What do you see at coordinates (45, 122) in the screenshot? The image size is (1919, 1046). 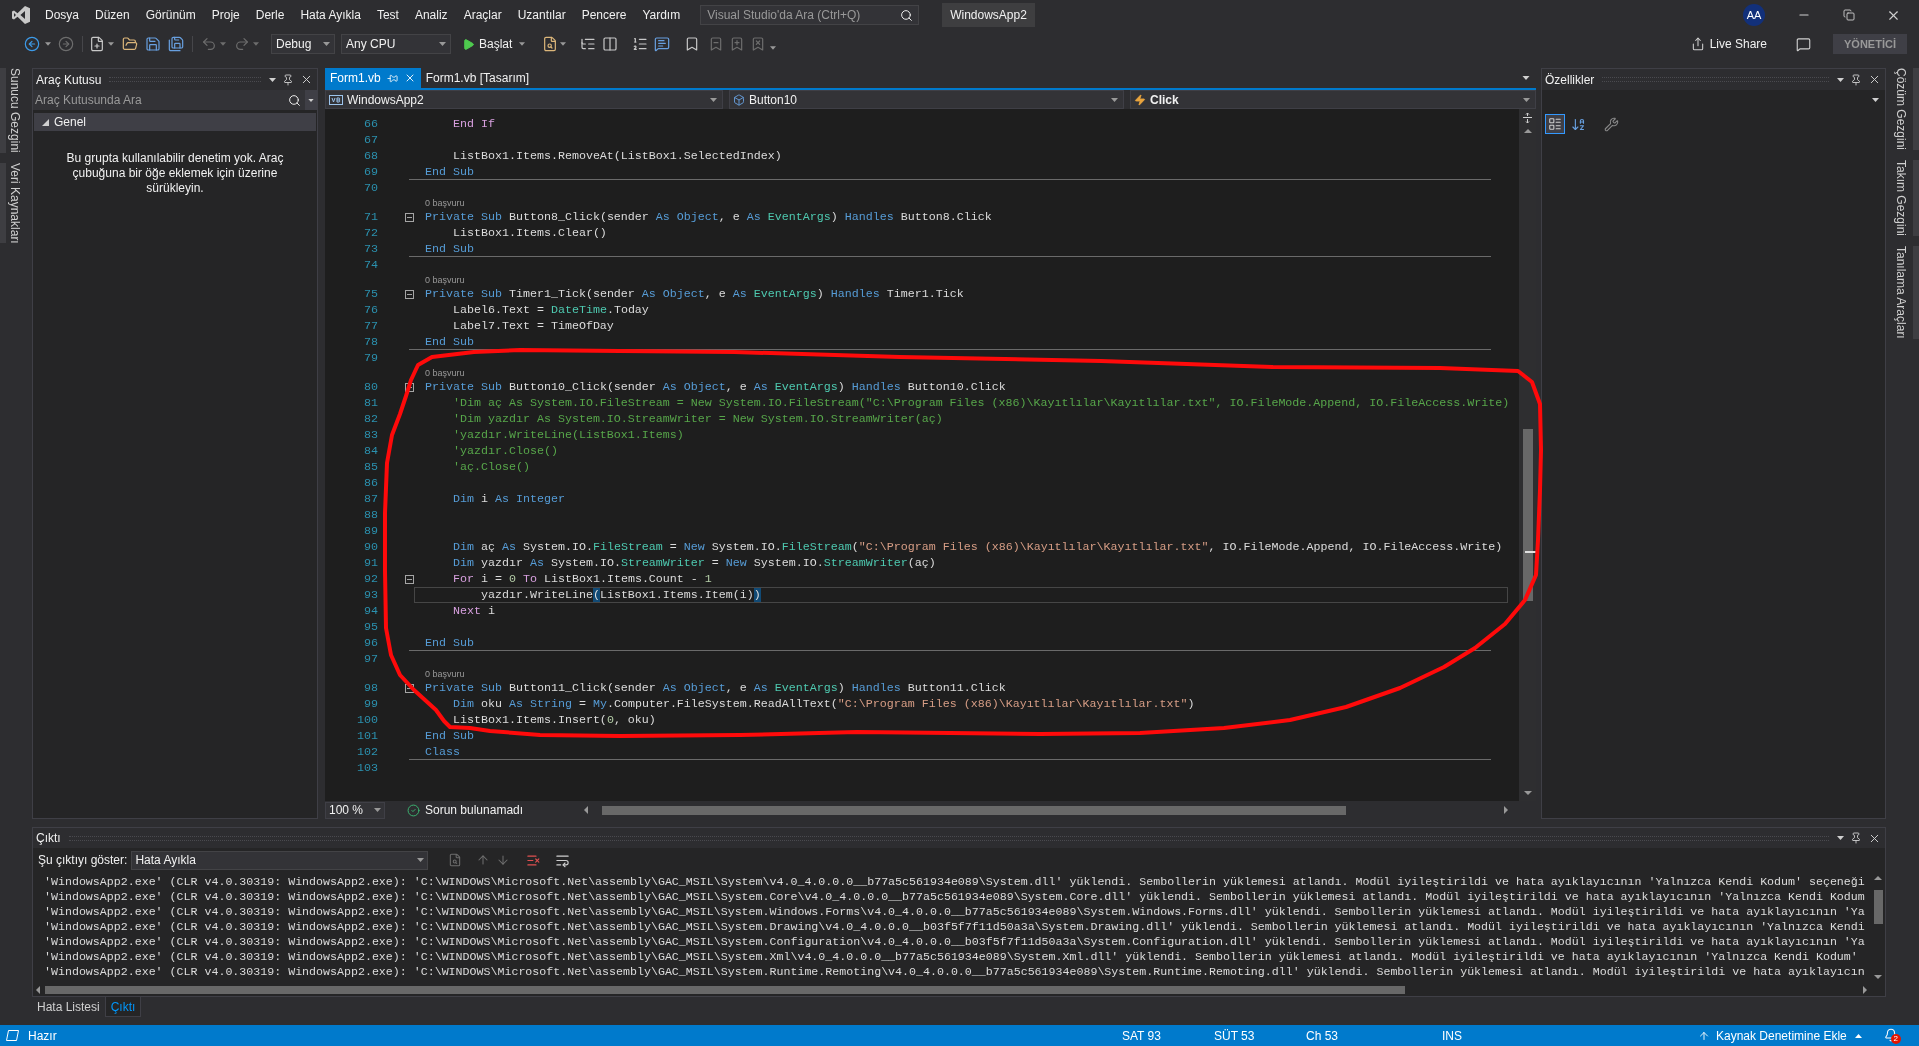 I see `expander-icon` at bounding box center [45, 122].